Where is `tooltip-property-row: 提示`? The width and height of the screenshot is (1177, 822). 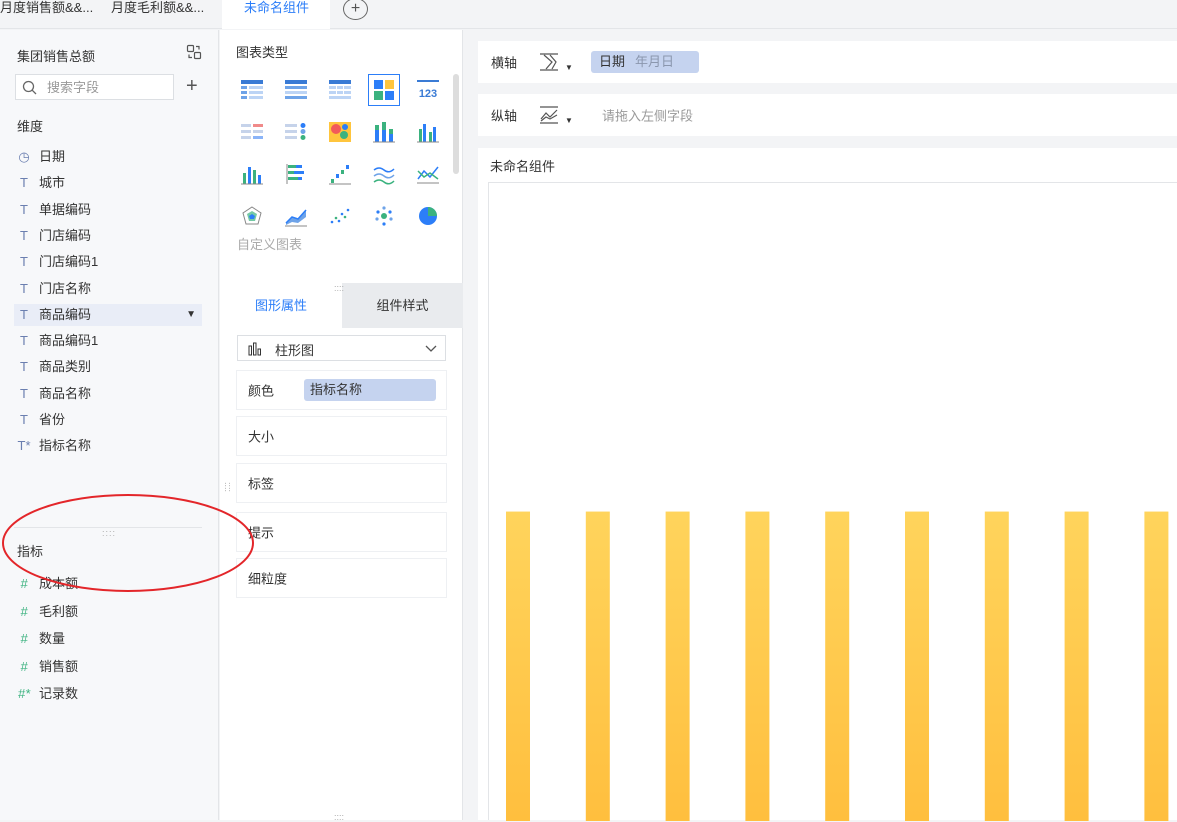 tooltip-property-row: 提示 is located at coordinates (341, 532).